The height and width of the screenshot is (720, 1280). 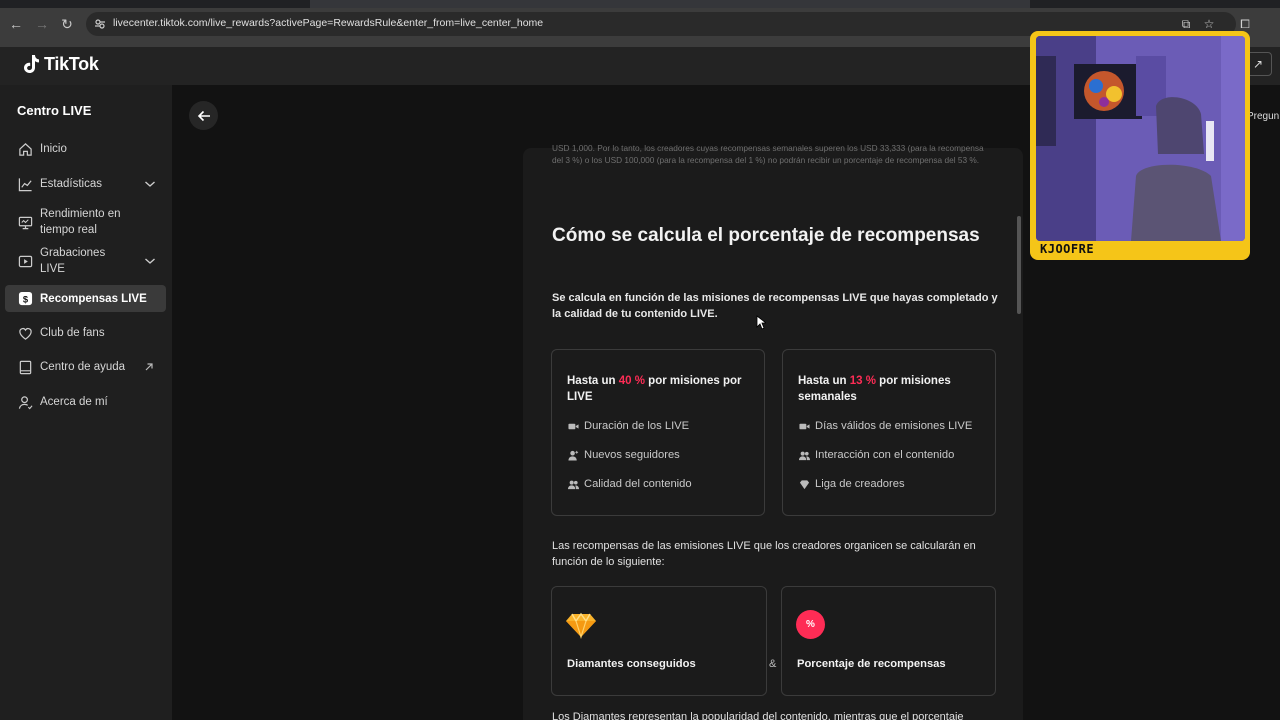 What do you see at coordinates (888, 641) in the screenshot?
I see `rewards-percentage-card: Porcentaje de recompensas` at bounding box center [888, 641].